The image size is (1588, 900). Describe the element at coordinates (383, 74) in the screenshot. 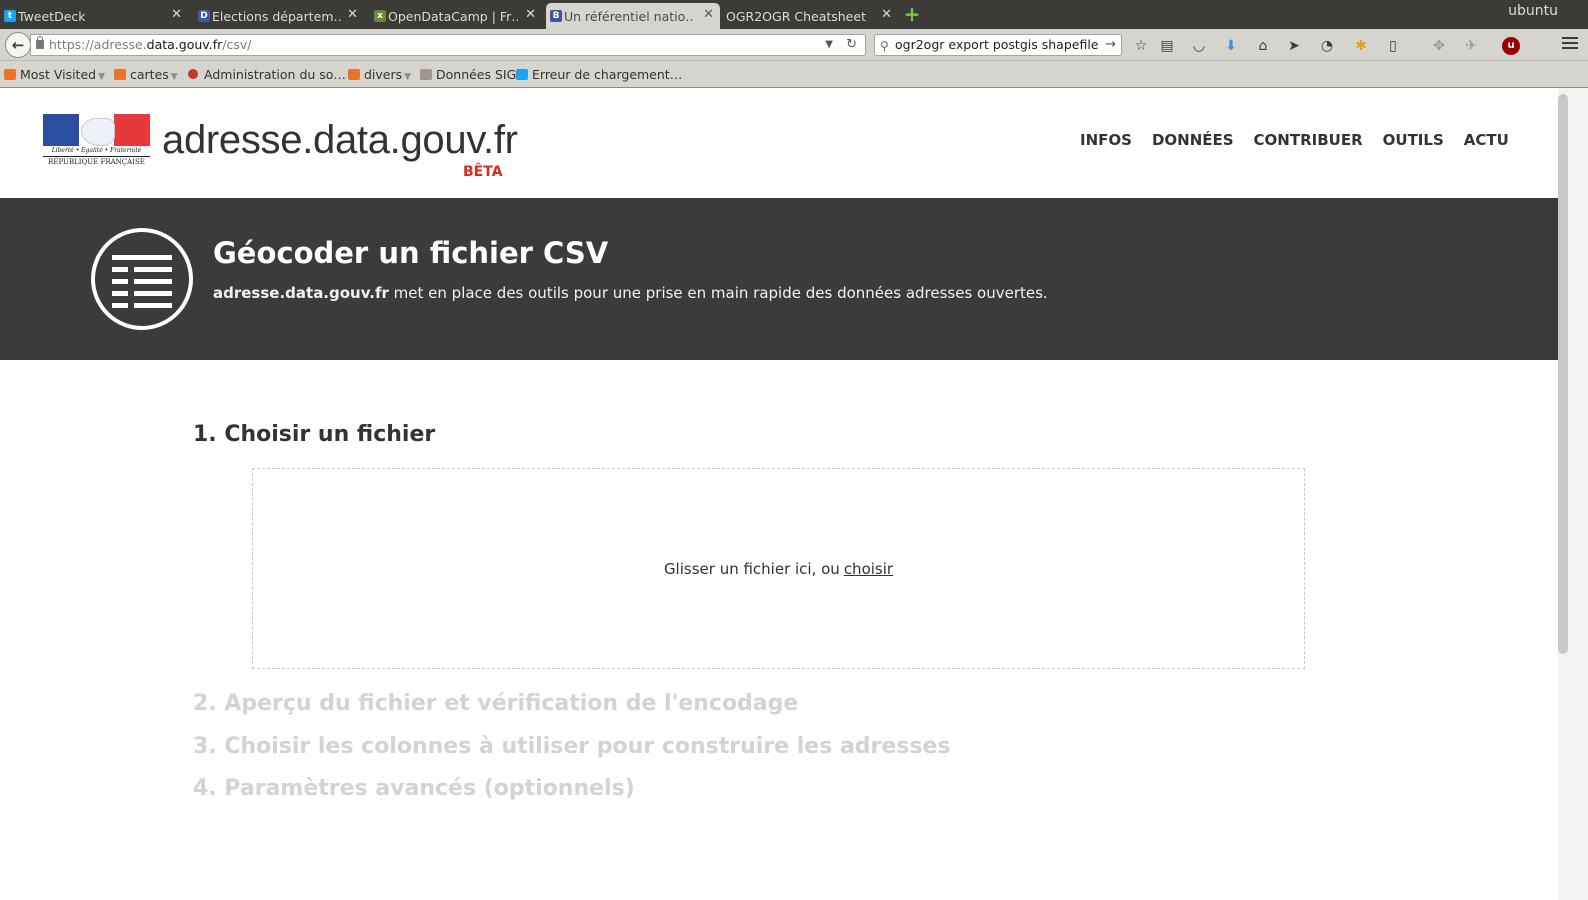

I see `bookmark-label: divers` at that location.